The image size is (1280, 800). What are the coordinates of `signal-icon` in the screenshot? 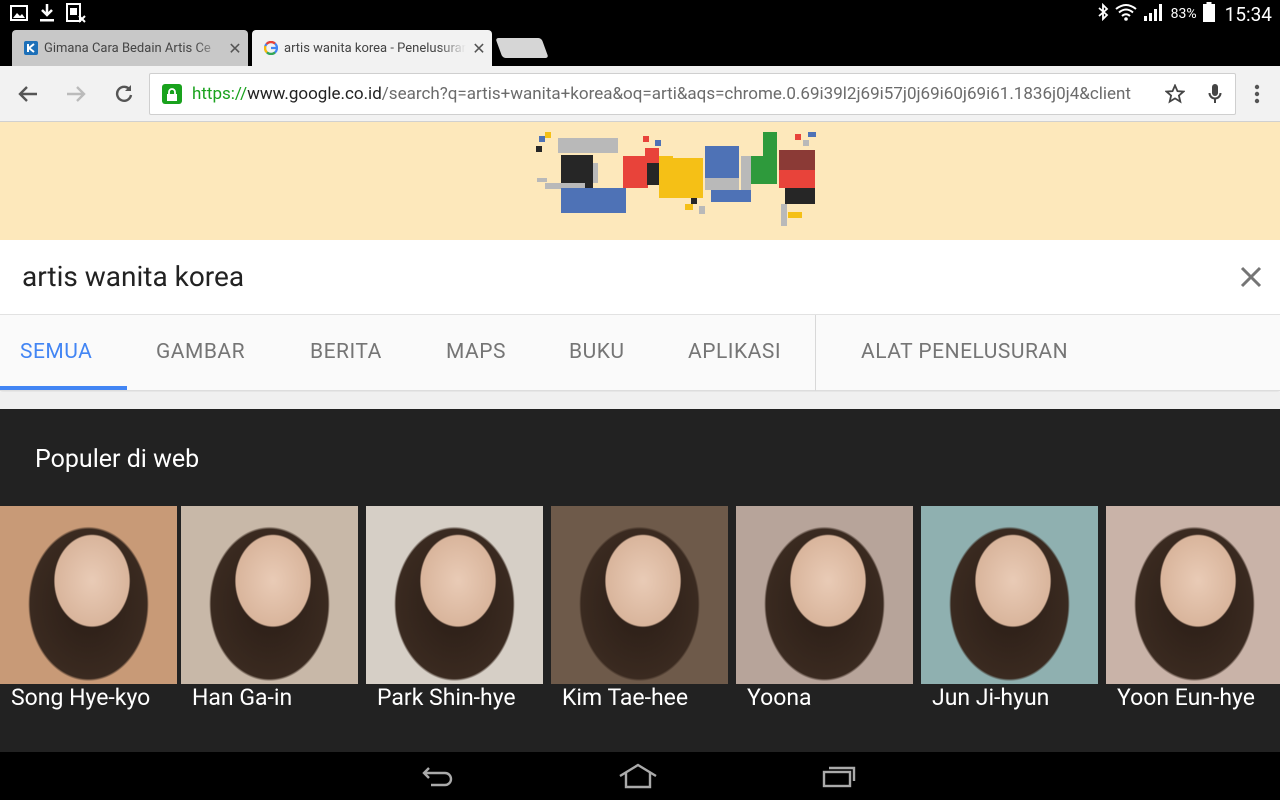 It's located at (1154, 14).